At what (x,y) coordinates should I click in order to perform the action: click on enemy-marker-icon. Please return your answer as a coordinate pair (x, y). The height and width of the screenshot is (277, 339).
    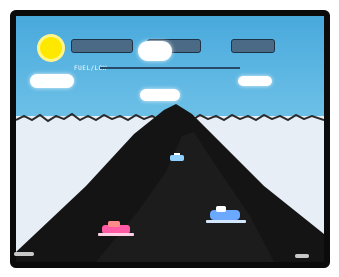
    Looking at the image, I should click on (177, 157).